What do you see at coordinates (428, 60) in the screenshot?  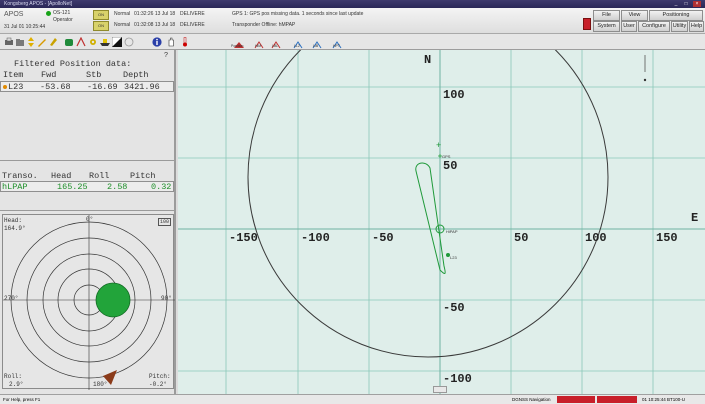 I see `north-label: N` at bounding box center [428, 60].